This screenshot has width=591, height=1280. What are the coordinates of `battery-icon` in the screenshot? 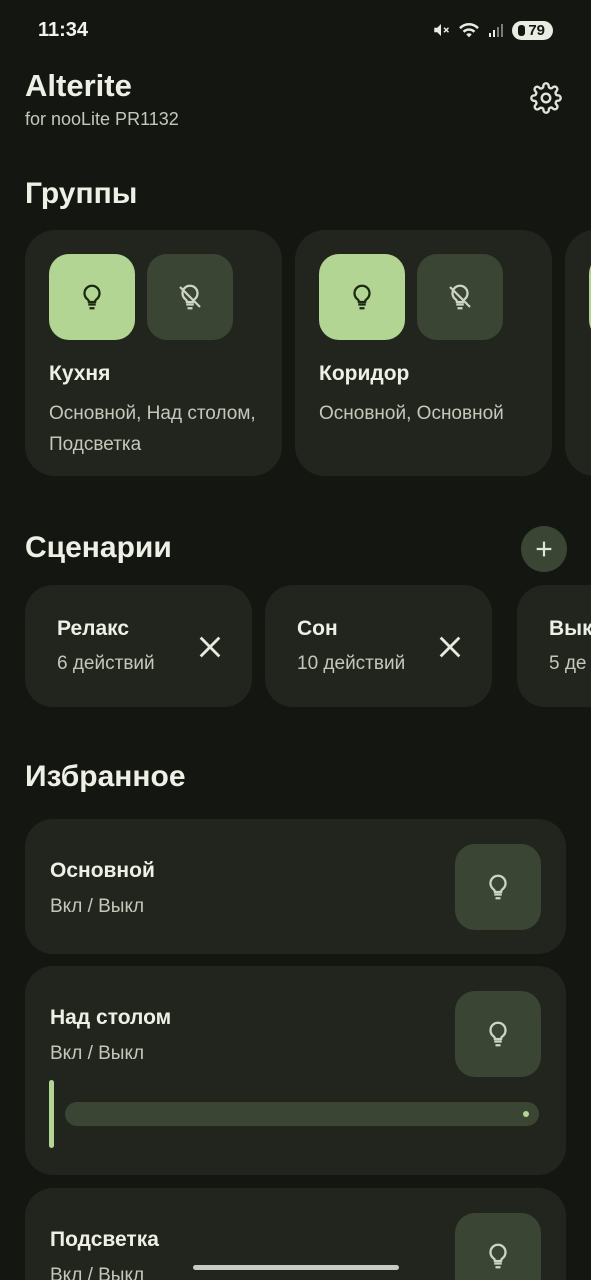 It's located at (522, 30).